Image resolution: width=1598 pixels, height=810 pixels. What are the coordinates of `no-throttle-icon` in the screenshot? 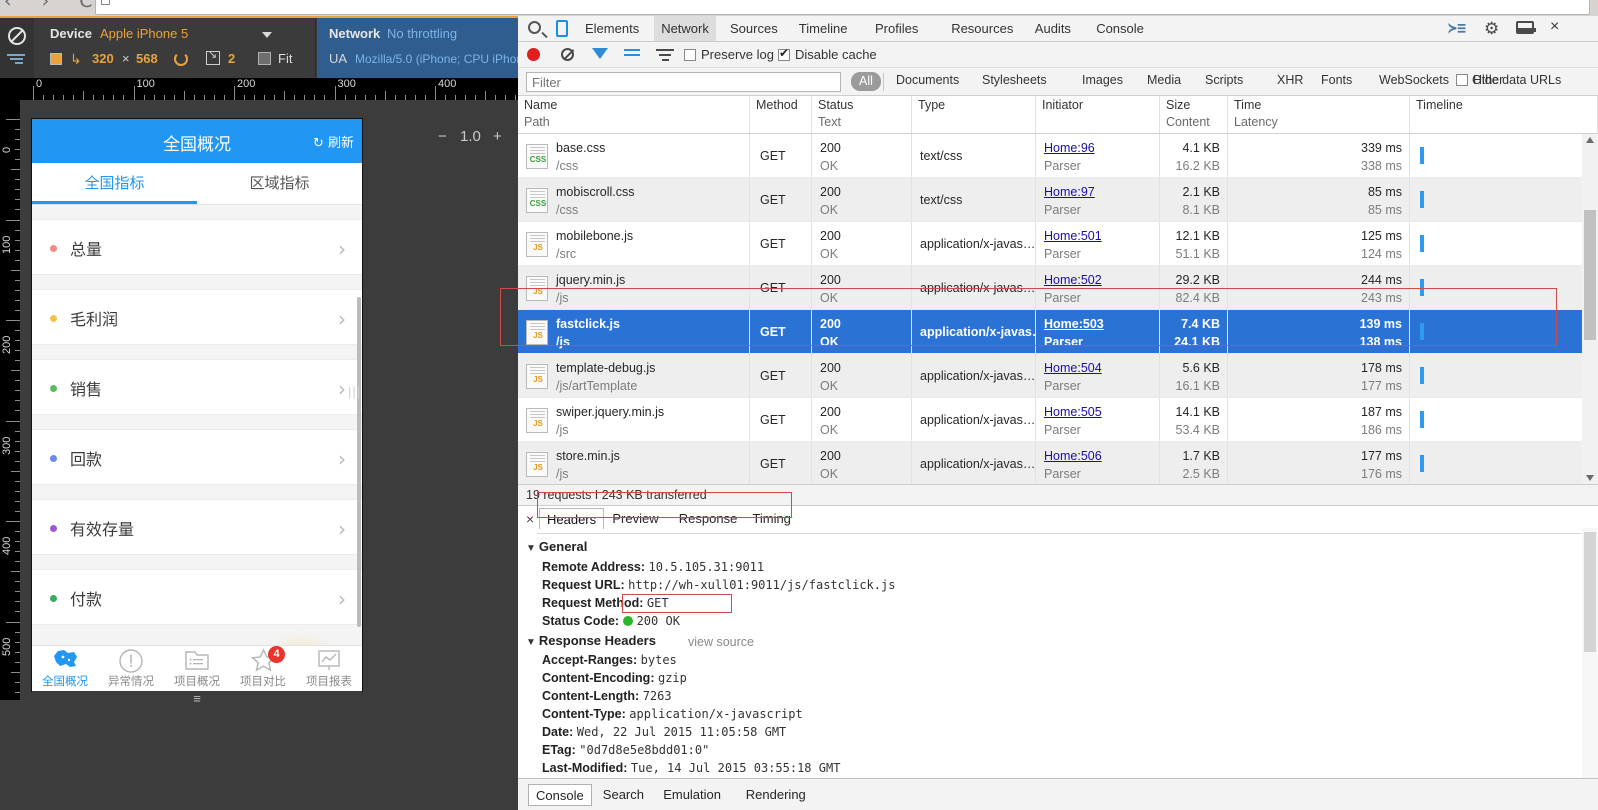 It's located at (17, 36).